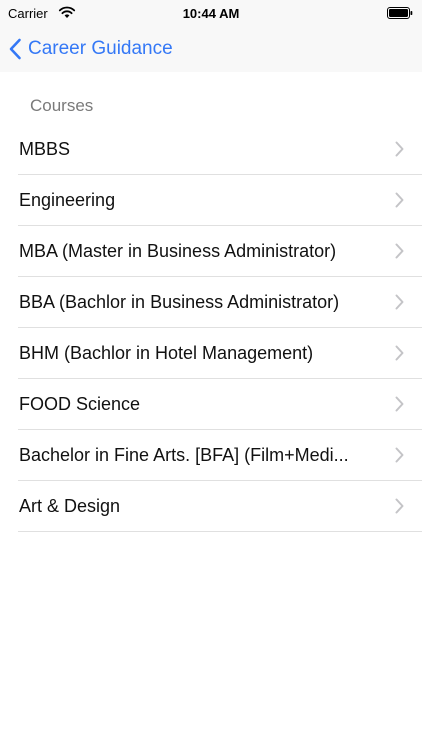 This screenshot has width=422, height=750. I want to click on course-row: MBBS, so click(220, 149).